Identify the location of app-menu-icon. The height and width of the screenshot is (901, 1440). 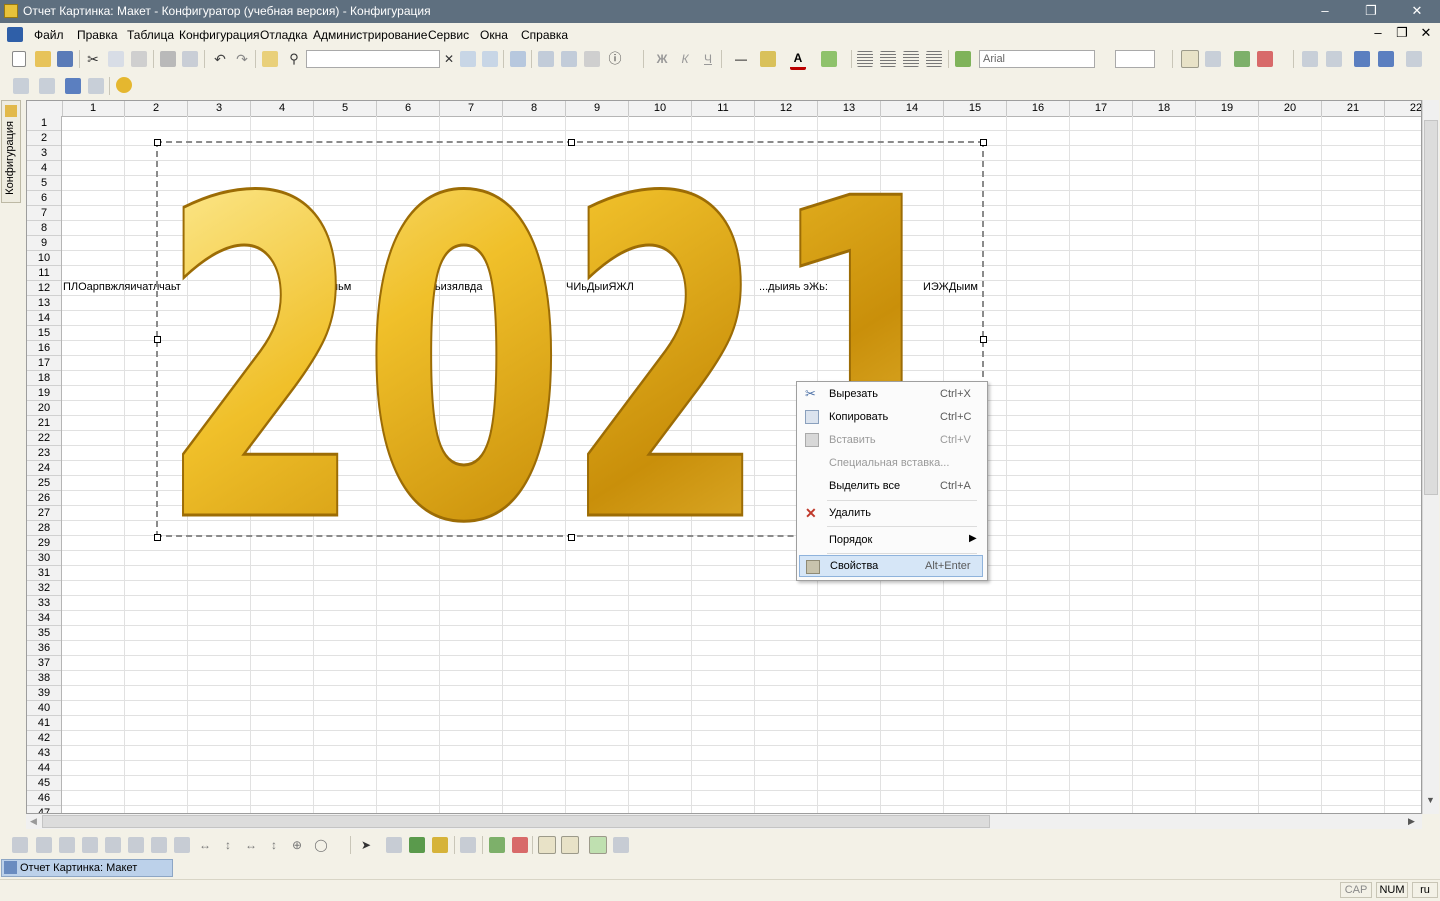
(15, 34).